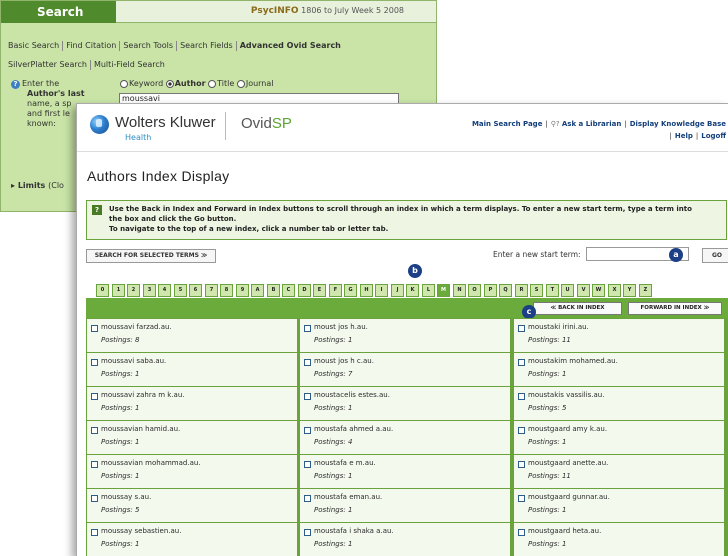  What do you see at coordinates (348, 497) in the screenshot?
I see `author-term: moustafa eman.au.` at bounding box center [348, 497].